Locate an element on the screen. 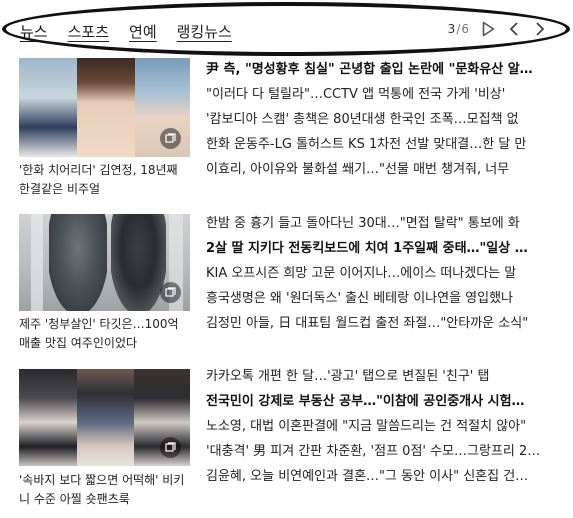 The height and width of the screenshot is (518, 573). headline-item: KIA 오프시즌 희망 고문 이어지나…에이스 떠나겠다는 말 is located at coordinates (378, 273).